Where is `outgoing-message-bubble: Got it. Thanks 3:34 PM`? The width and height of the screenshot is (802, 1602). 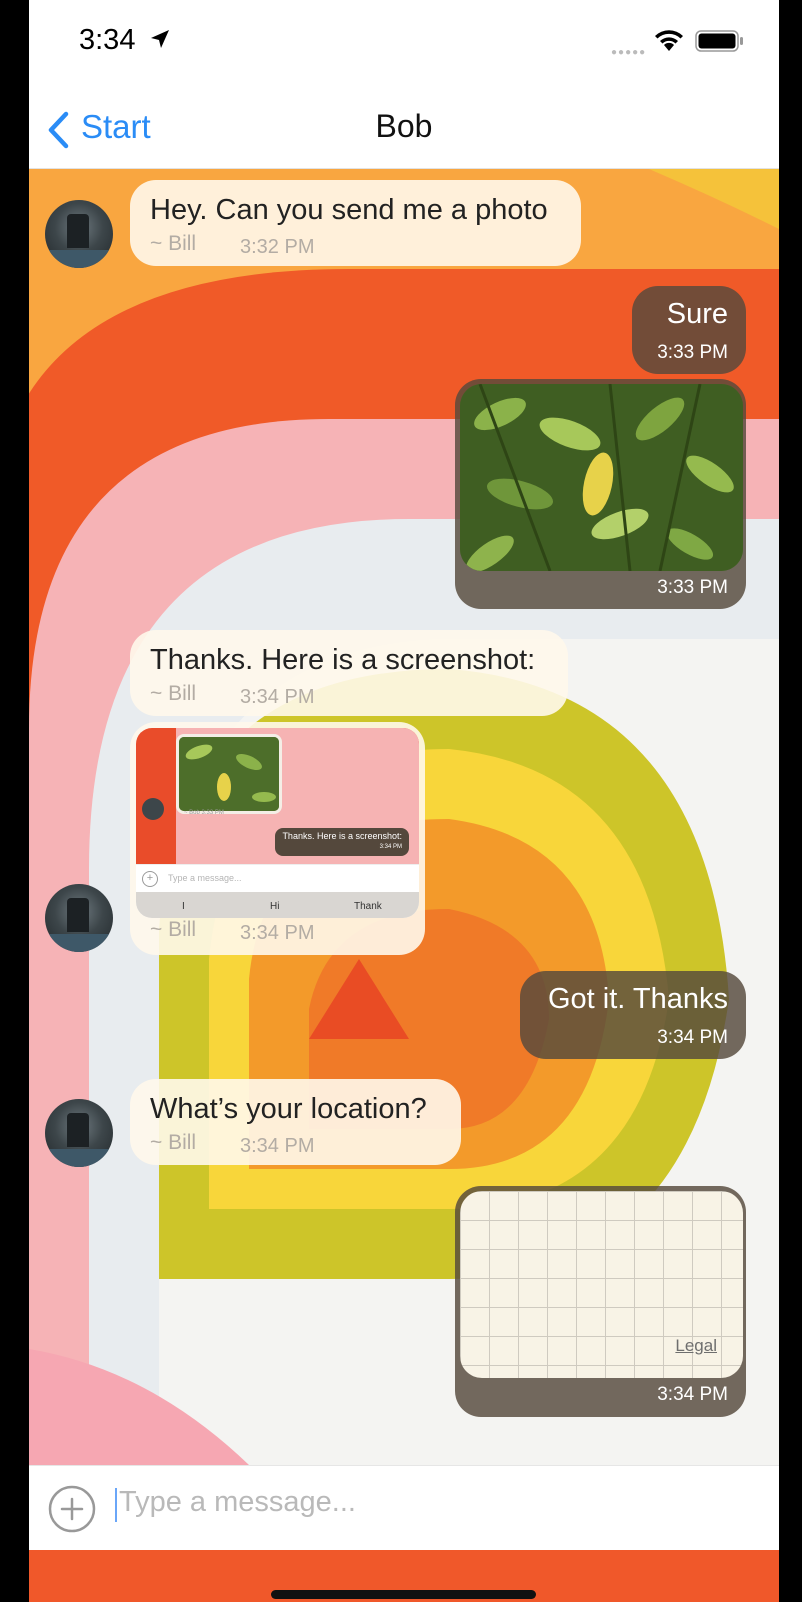
outgoing-message-bubble: Got it. Thanks 3:34 PM is located at coordinates (633, 1015).